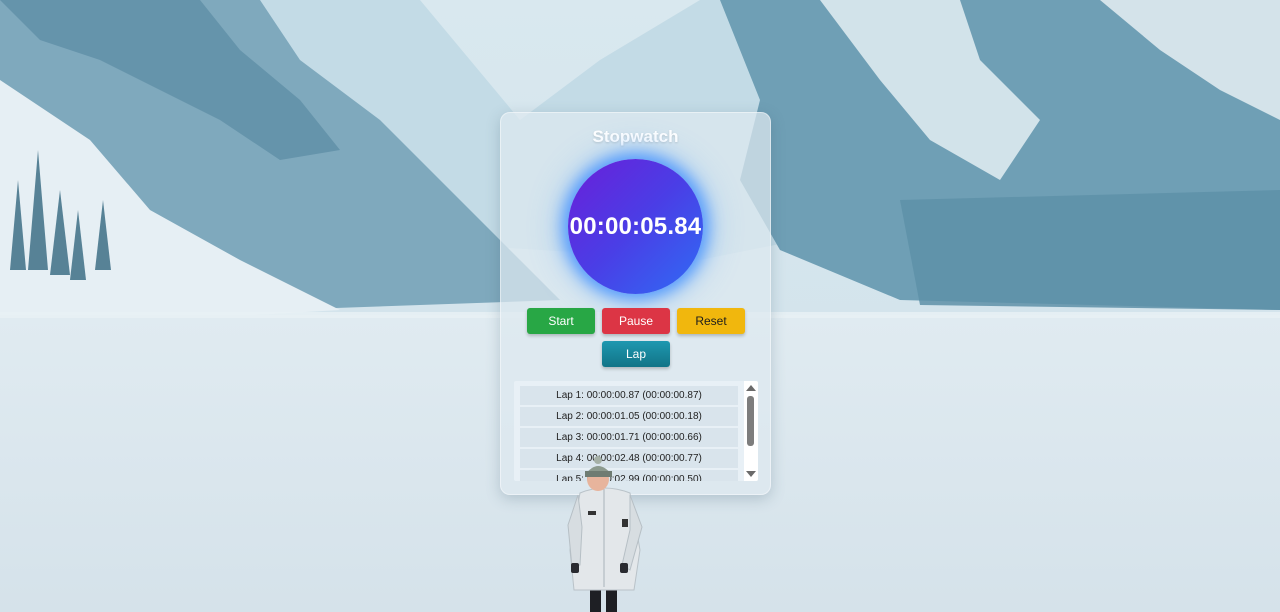  I want to click on elapsed-time-display: 00:00:05.84, so click(635, 226).